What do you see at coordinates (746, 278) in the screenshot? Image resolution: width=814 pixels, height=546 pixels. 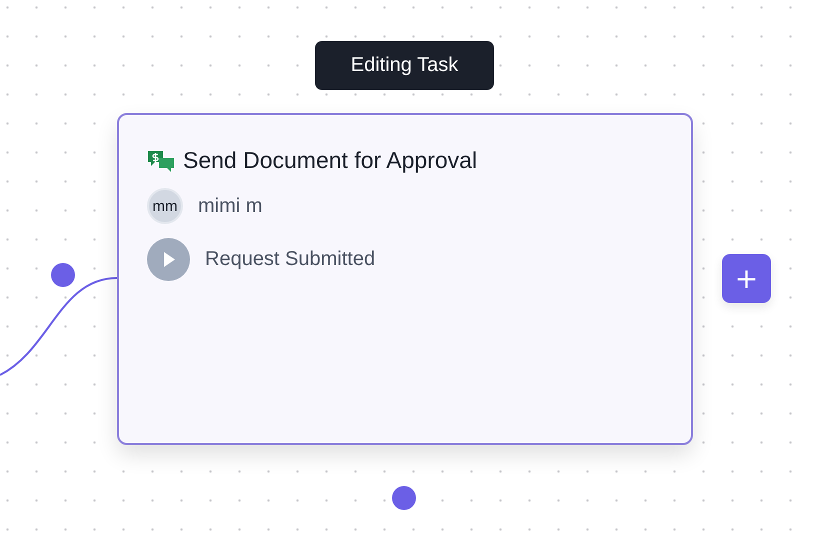 I see `add-button: +` at bounding box center [746, 278].